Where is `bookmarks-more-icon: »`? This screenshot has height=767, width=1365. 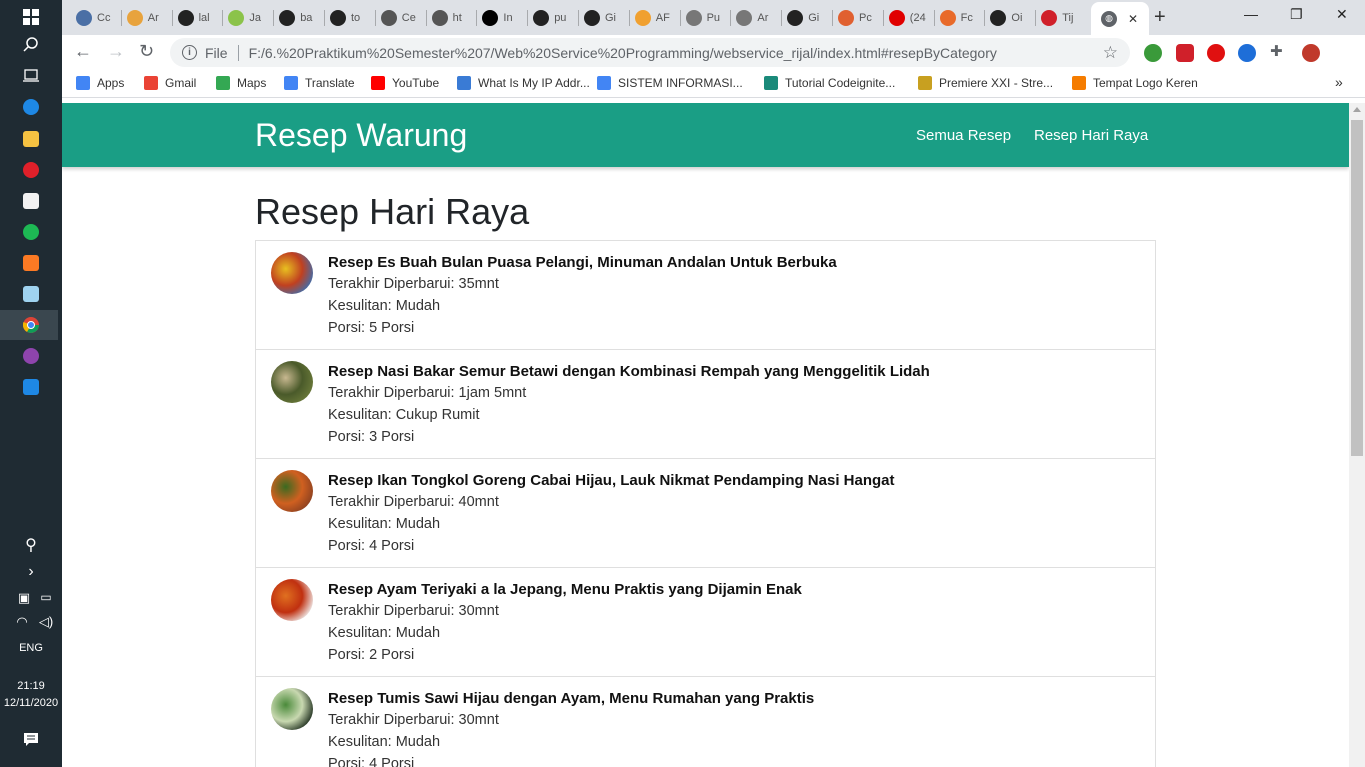
bookmarks-more-icon: » is located at coordinates (1339, 82).